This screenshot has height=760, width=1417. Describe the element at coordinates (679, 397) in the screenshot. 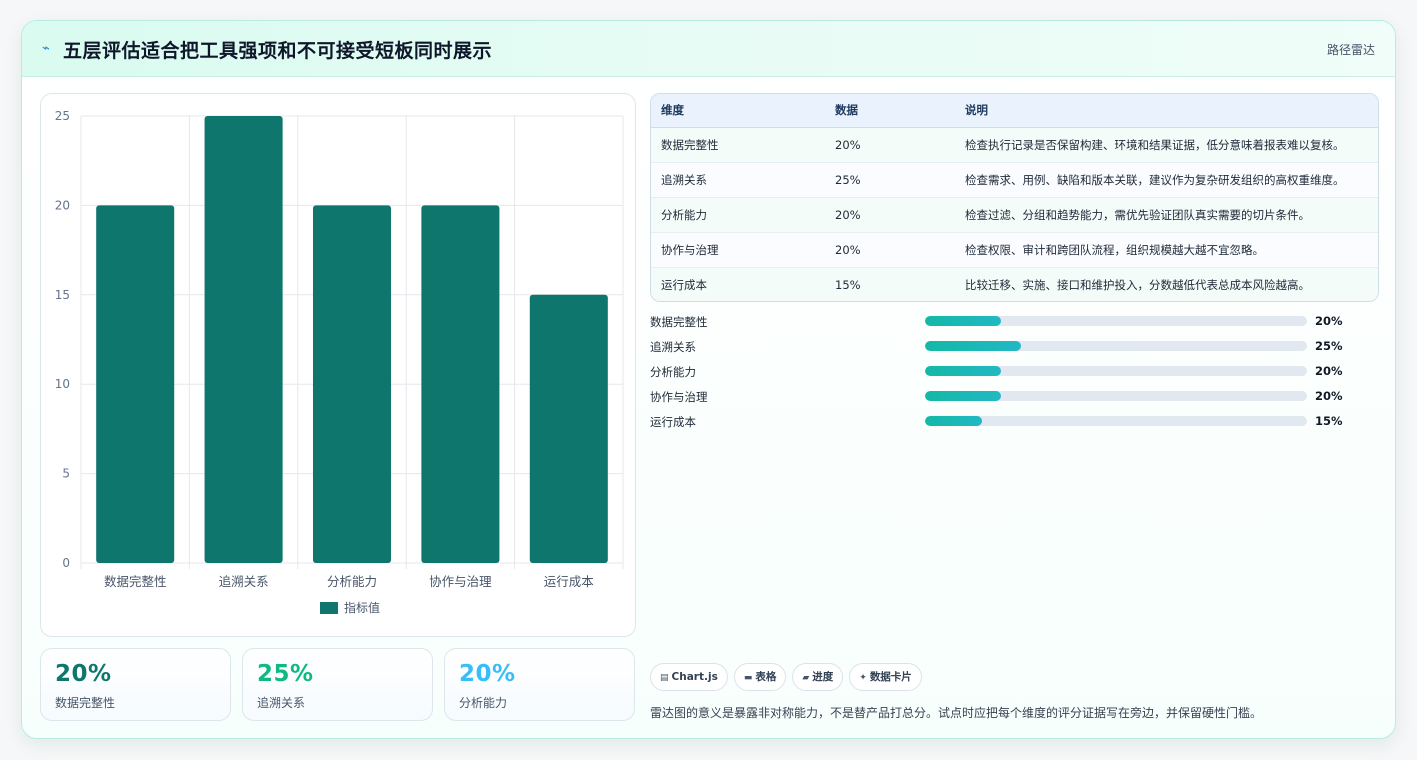

I see `progress-label: 协作与治理` at that location.